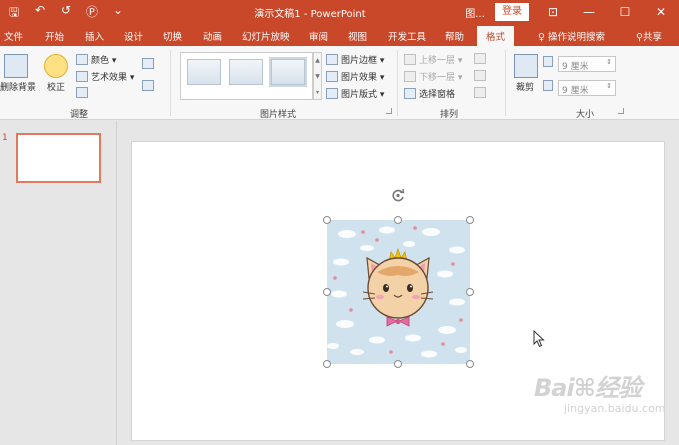  Describe the element at coordinates (589, 12) in the screenshot. I see `minimize-button: —` at that location.